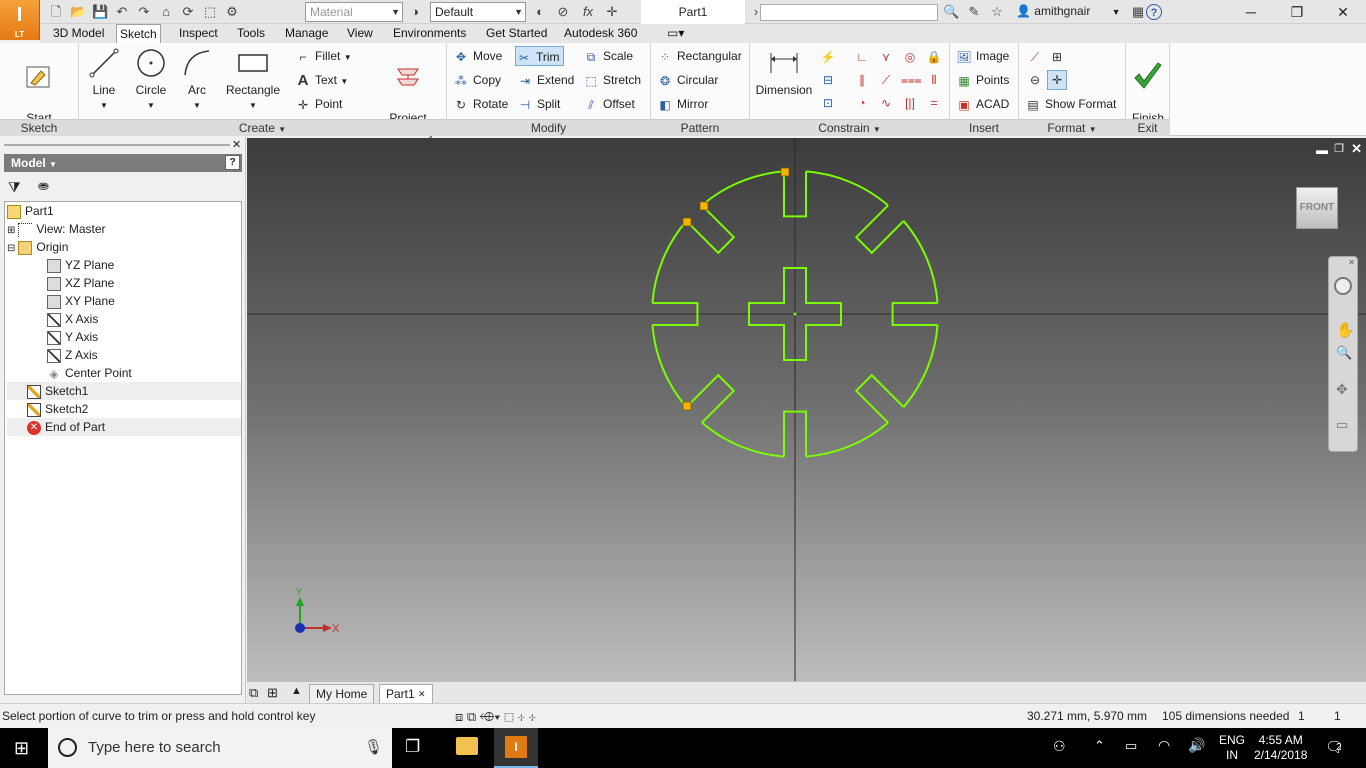 The height and width of the screenshot is (768, 1366). What do you see at coordinates (495, 716) in the screenshot?
I see `status-tools-icons: ⧈ ⧉ ⬲▾ ⬚ ⊹ ⊹` at bounding box center [495, 716].